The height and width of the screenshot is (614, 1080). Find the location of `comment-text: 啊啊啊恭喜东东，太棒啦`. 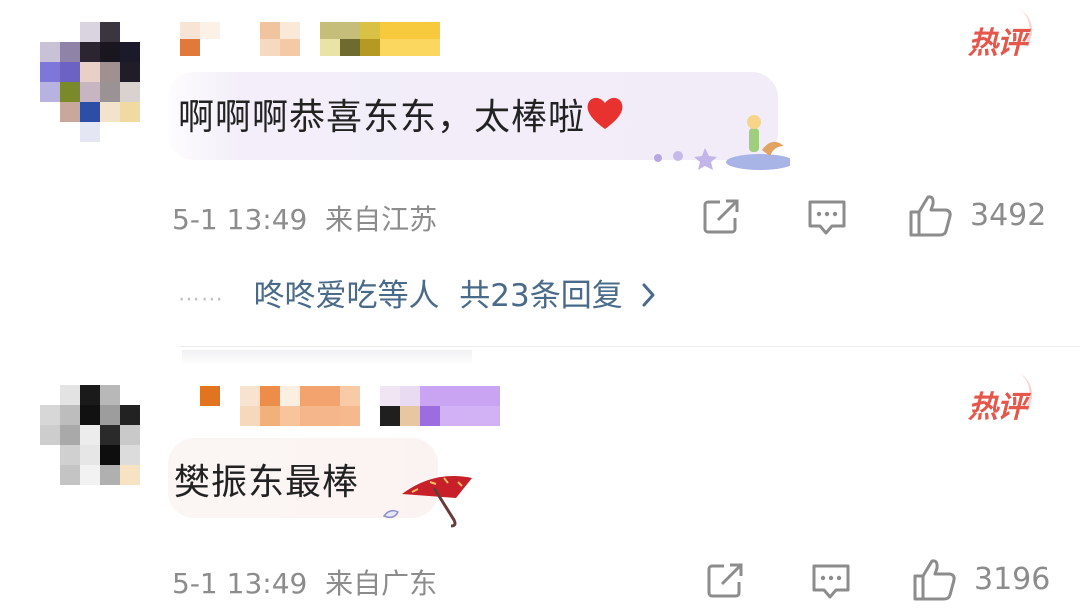

comment-text: 啊啊啊恭喜东东，太棒啦 is located at coordinates (401, 114).